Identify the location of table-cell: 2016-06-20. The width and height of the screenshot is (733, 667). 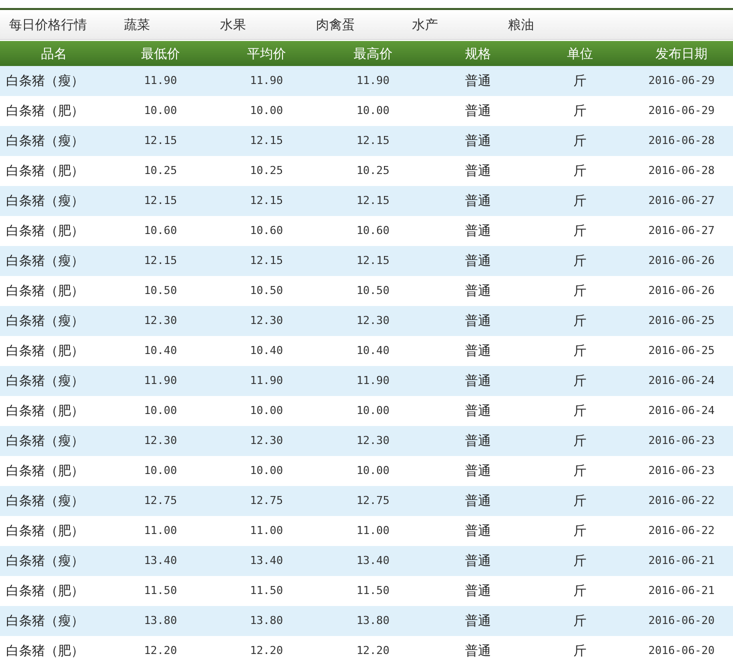
(681, 621).